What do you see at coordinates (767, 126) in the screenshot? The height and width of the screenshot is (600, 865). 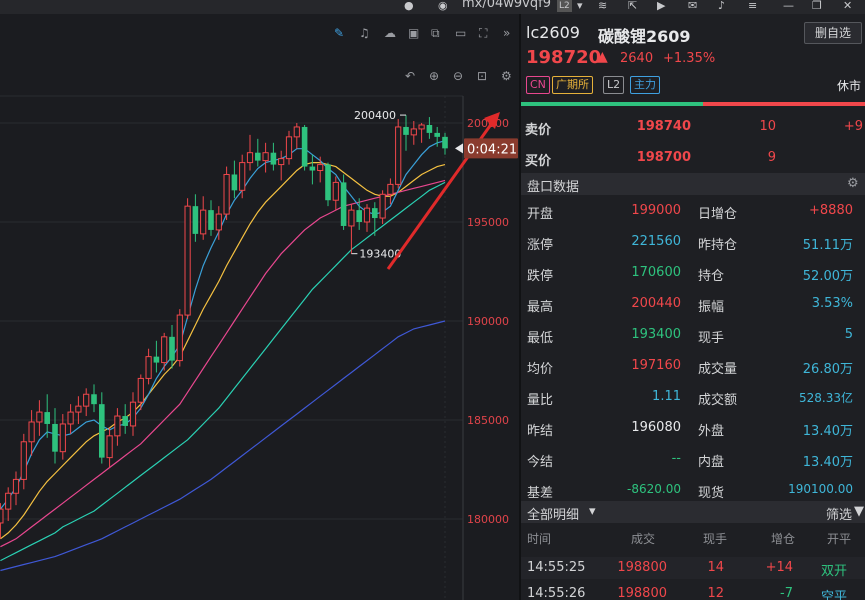 I see `ask-volume: 10` at bounding box center [767, 126].